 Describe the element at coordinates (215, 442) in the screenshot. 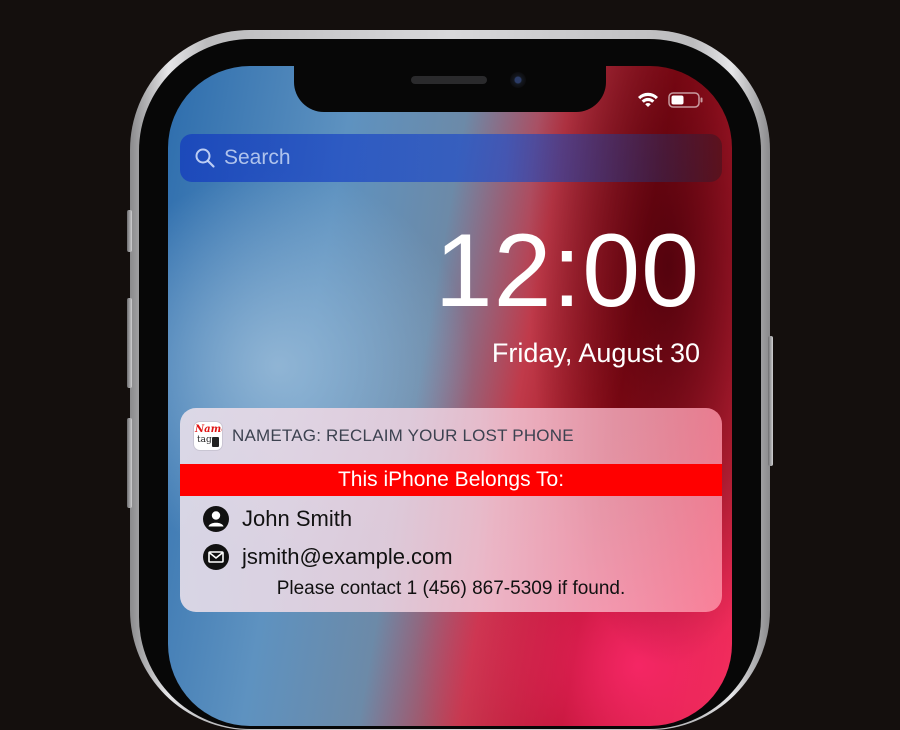

I see `app-icon-tag-shape` at that location.